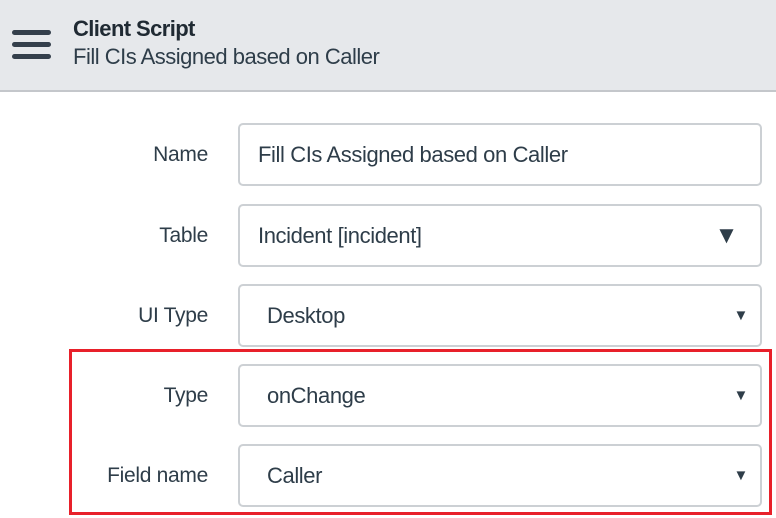  Describe the element at coordinates (180, 154) in the screenshot. I see `name-label: Name` at that location.